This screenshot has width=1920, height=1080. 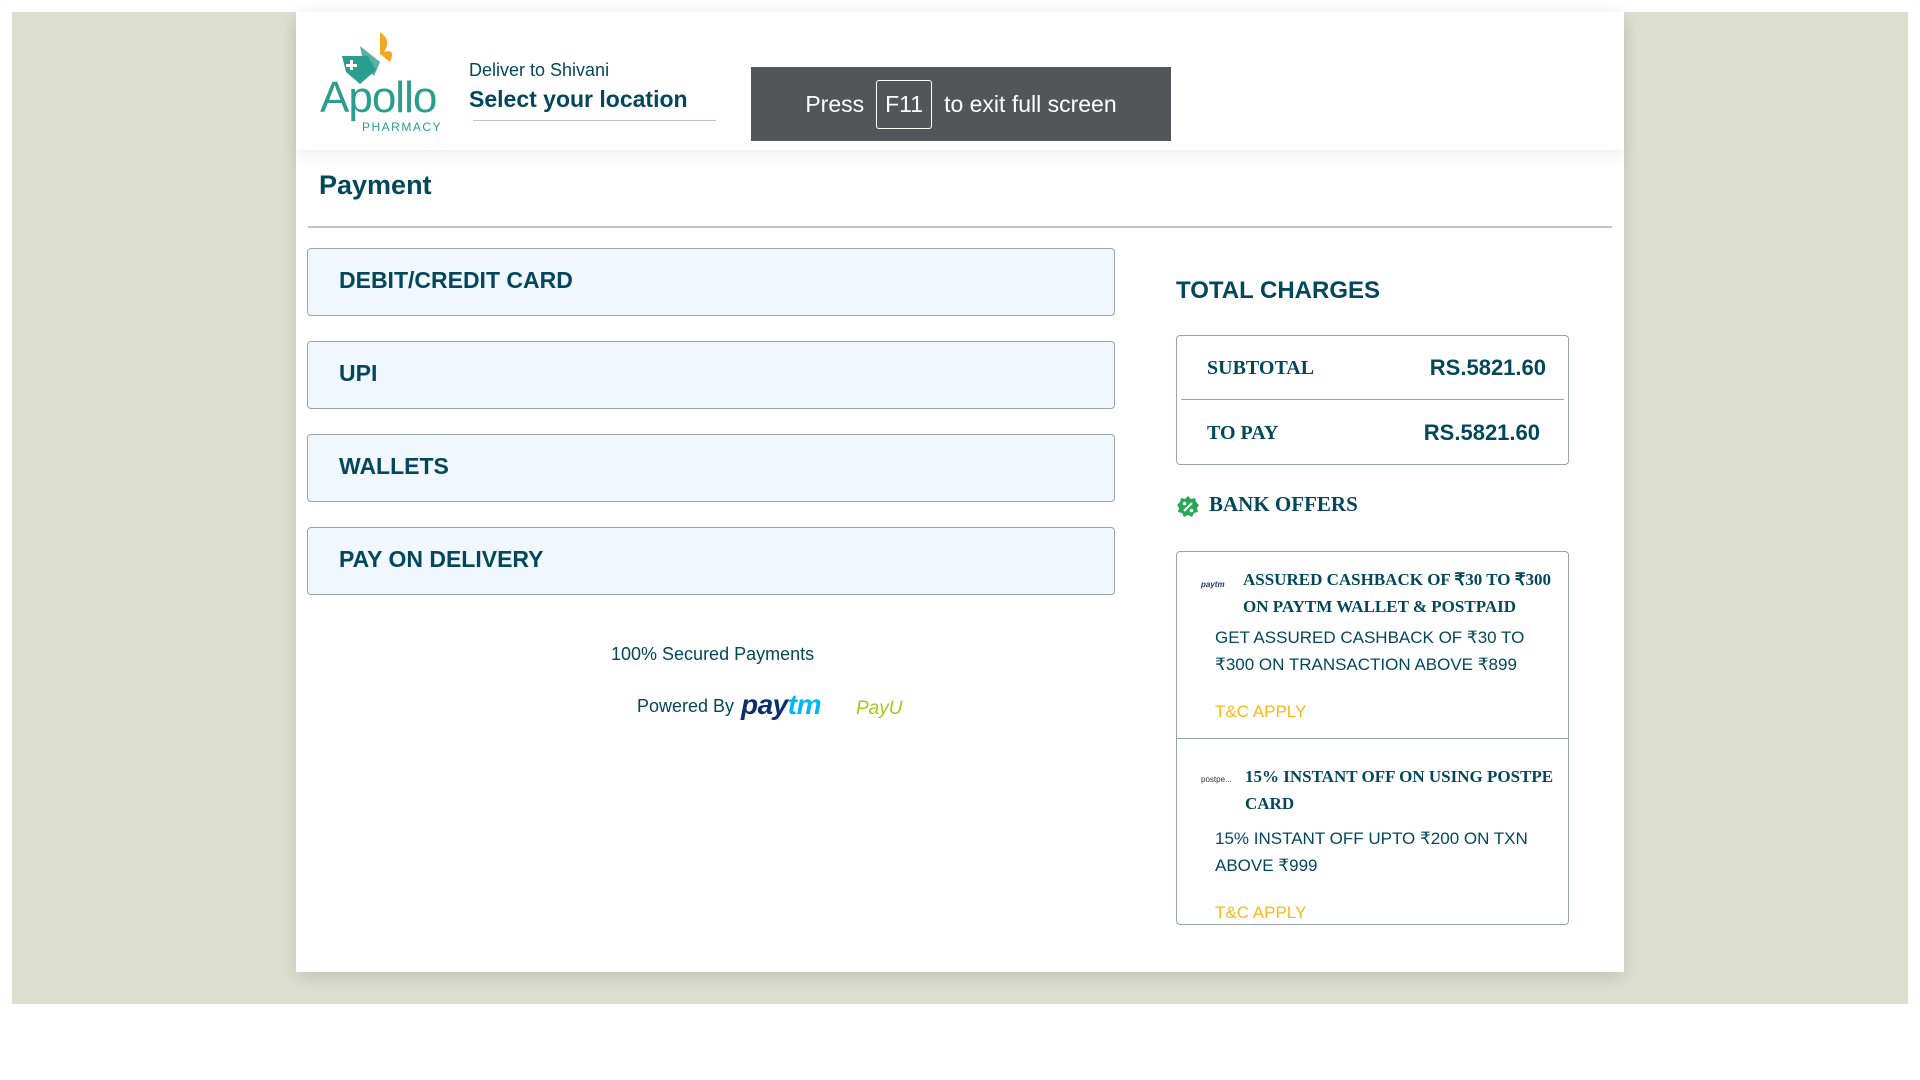 What do you see at coordinates (1278, 290) in the screenshot?
I see `total-charges-title: TOTAL CHARGES` at bounding box center [1278, 290].